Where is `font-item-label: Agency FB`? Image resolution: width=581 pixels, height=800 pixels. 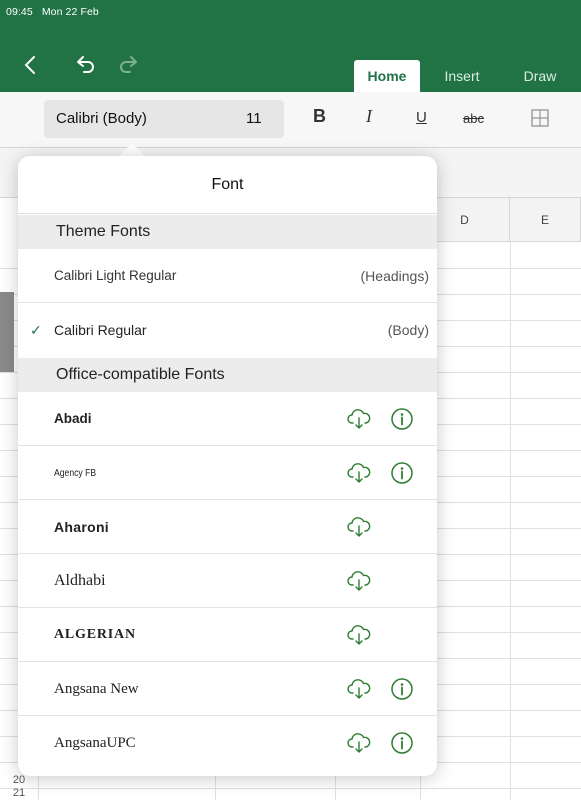
font-item-label: Agency FB is located at coordinates (75, 473).